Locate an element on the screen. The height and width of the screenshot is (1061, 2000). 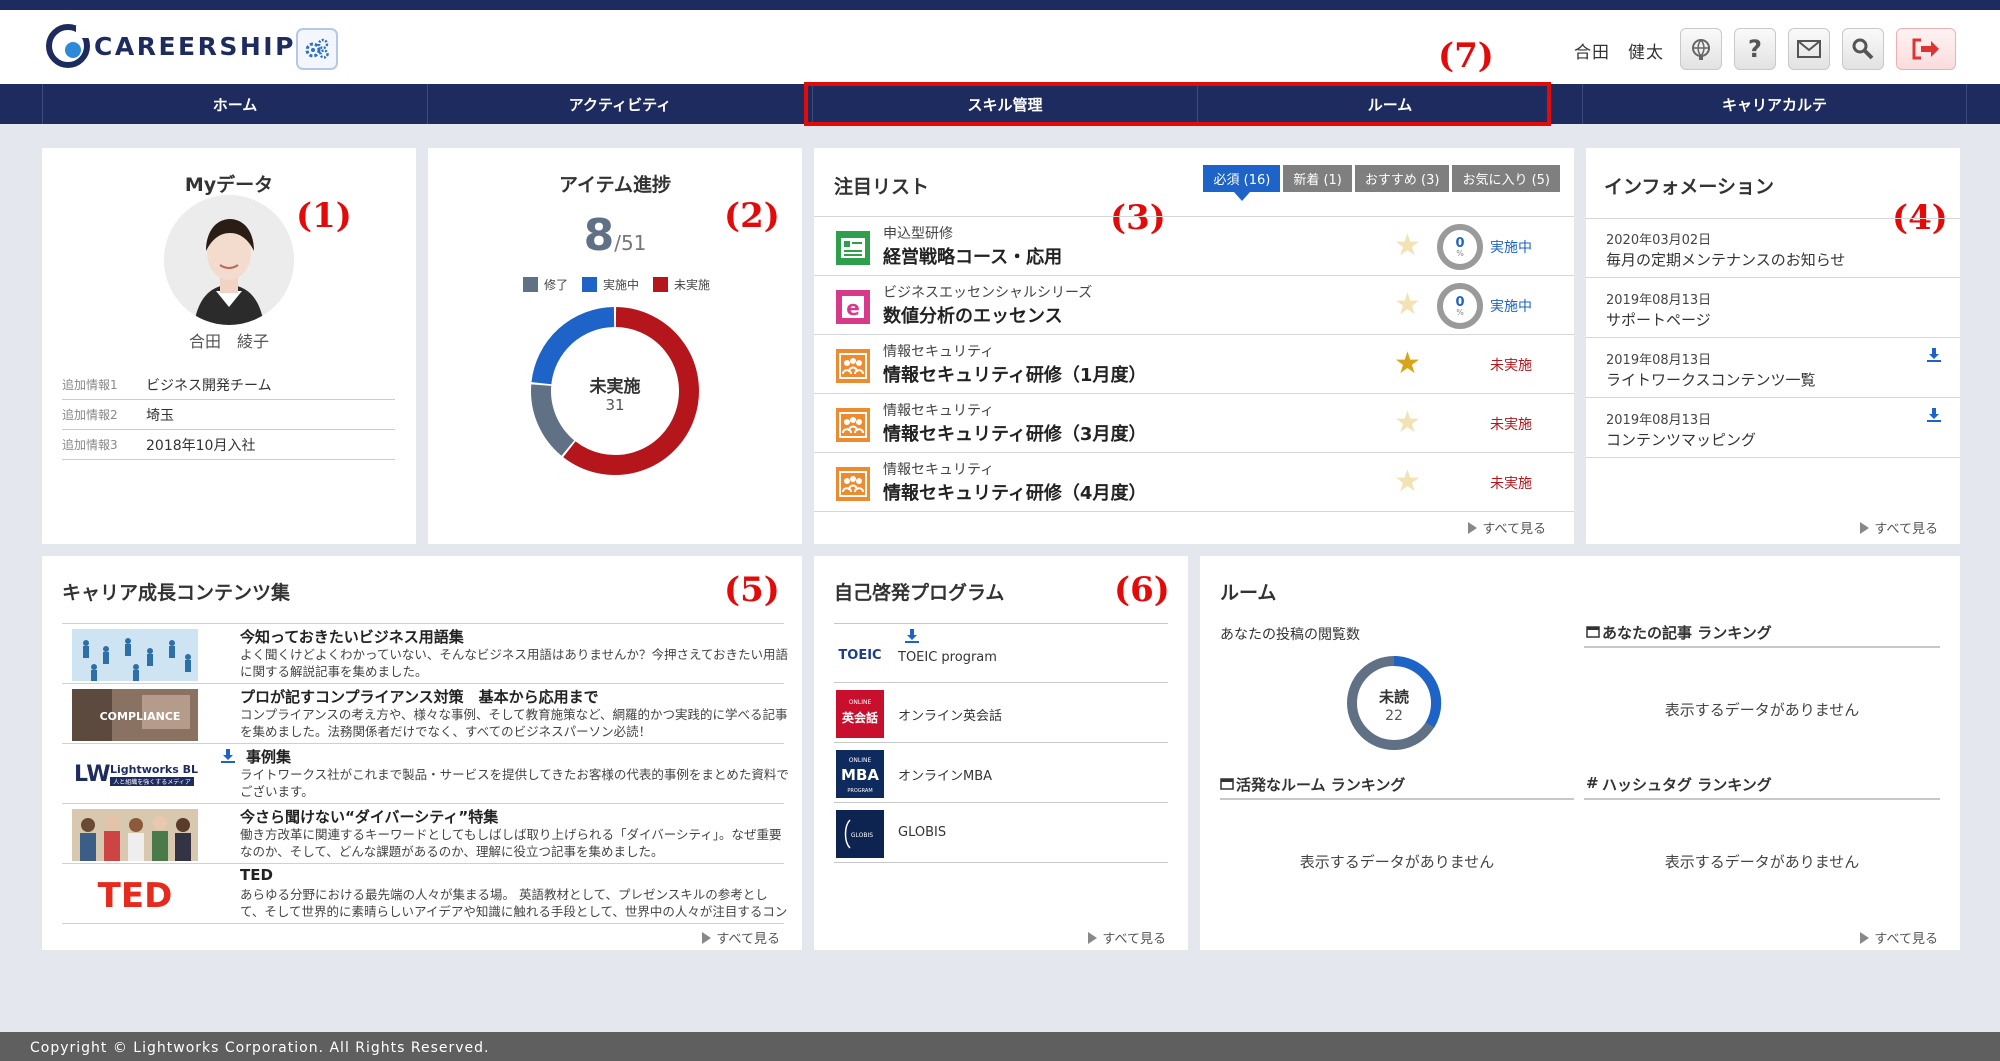
info-item: 2019年08月13日 サポートページ is located at coordinates (1773, 308).